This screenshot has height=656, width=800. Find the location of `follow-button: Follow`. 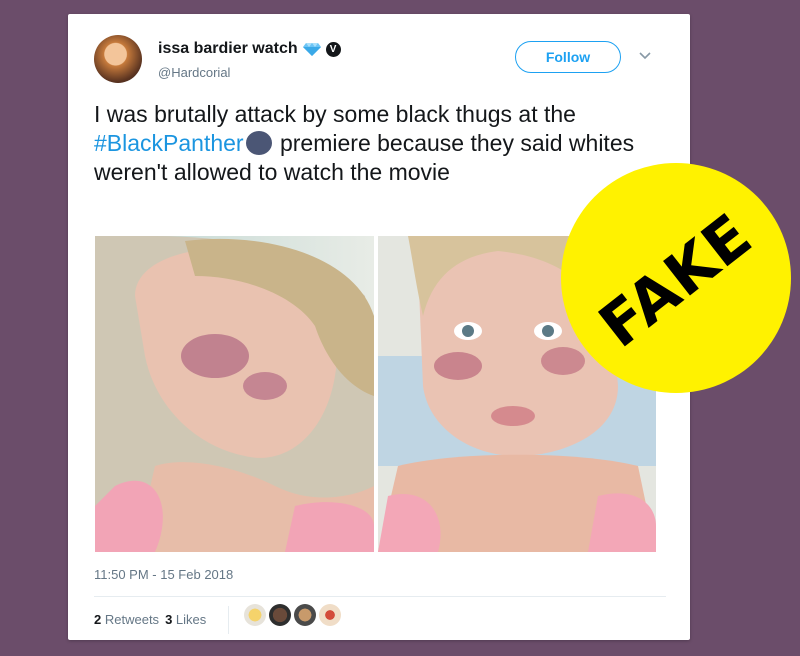

follow-button: Follow is located at coordinates (568, 57).